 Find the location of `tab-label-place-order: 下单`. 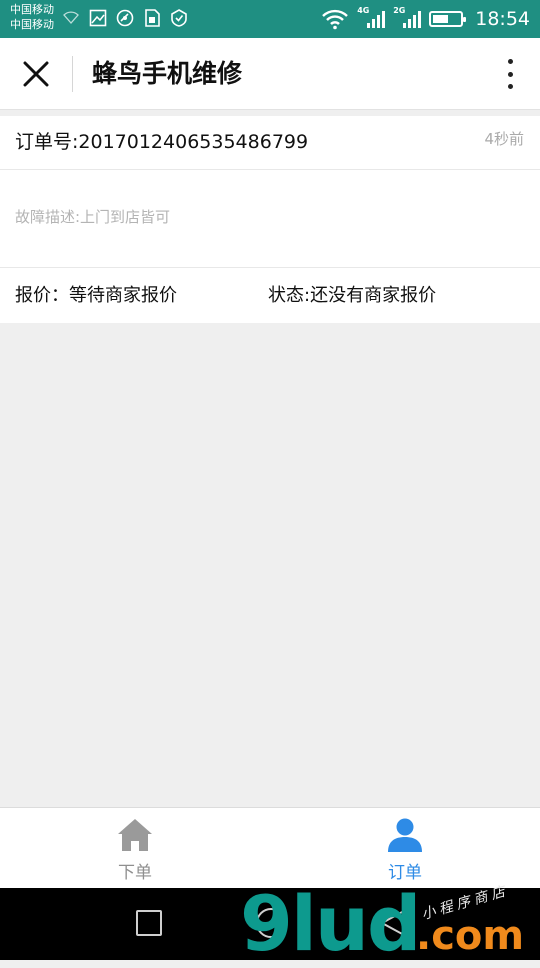

tab-label-place-order: 下单 is located at coordinates (135, 873).